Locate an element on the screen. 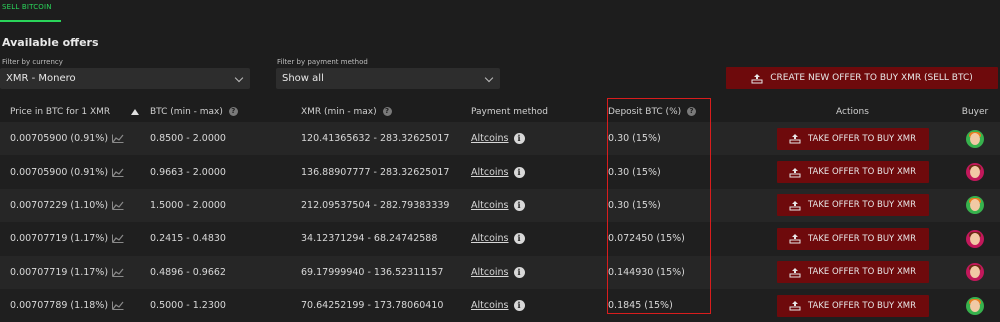 Image resolution: width=1000 pixels, height=322 pixels. price-cell: 0.00707229 (1.10%) is located at coordinates (70, 205).